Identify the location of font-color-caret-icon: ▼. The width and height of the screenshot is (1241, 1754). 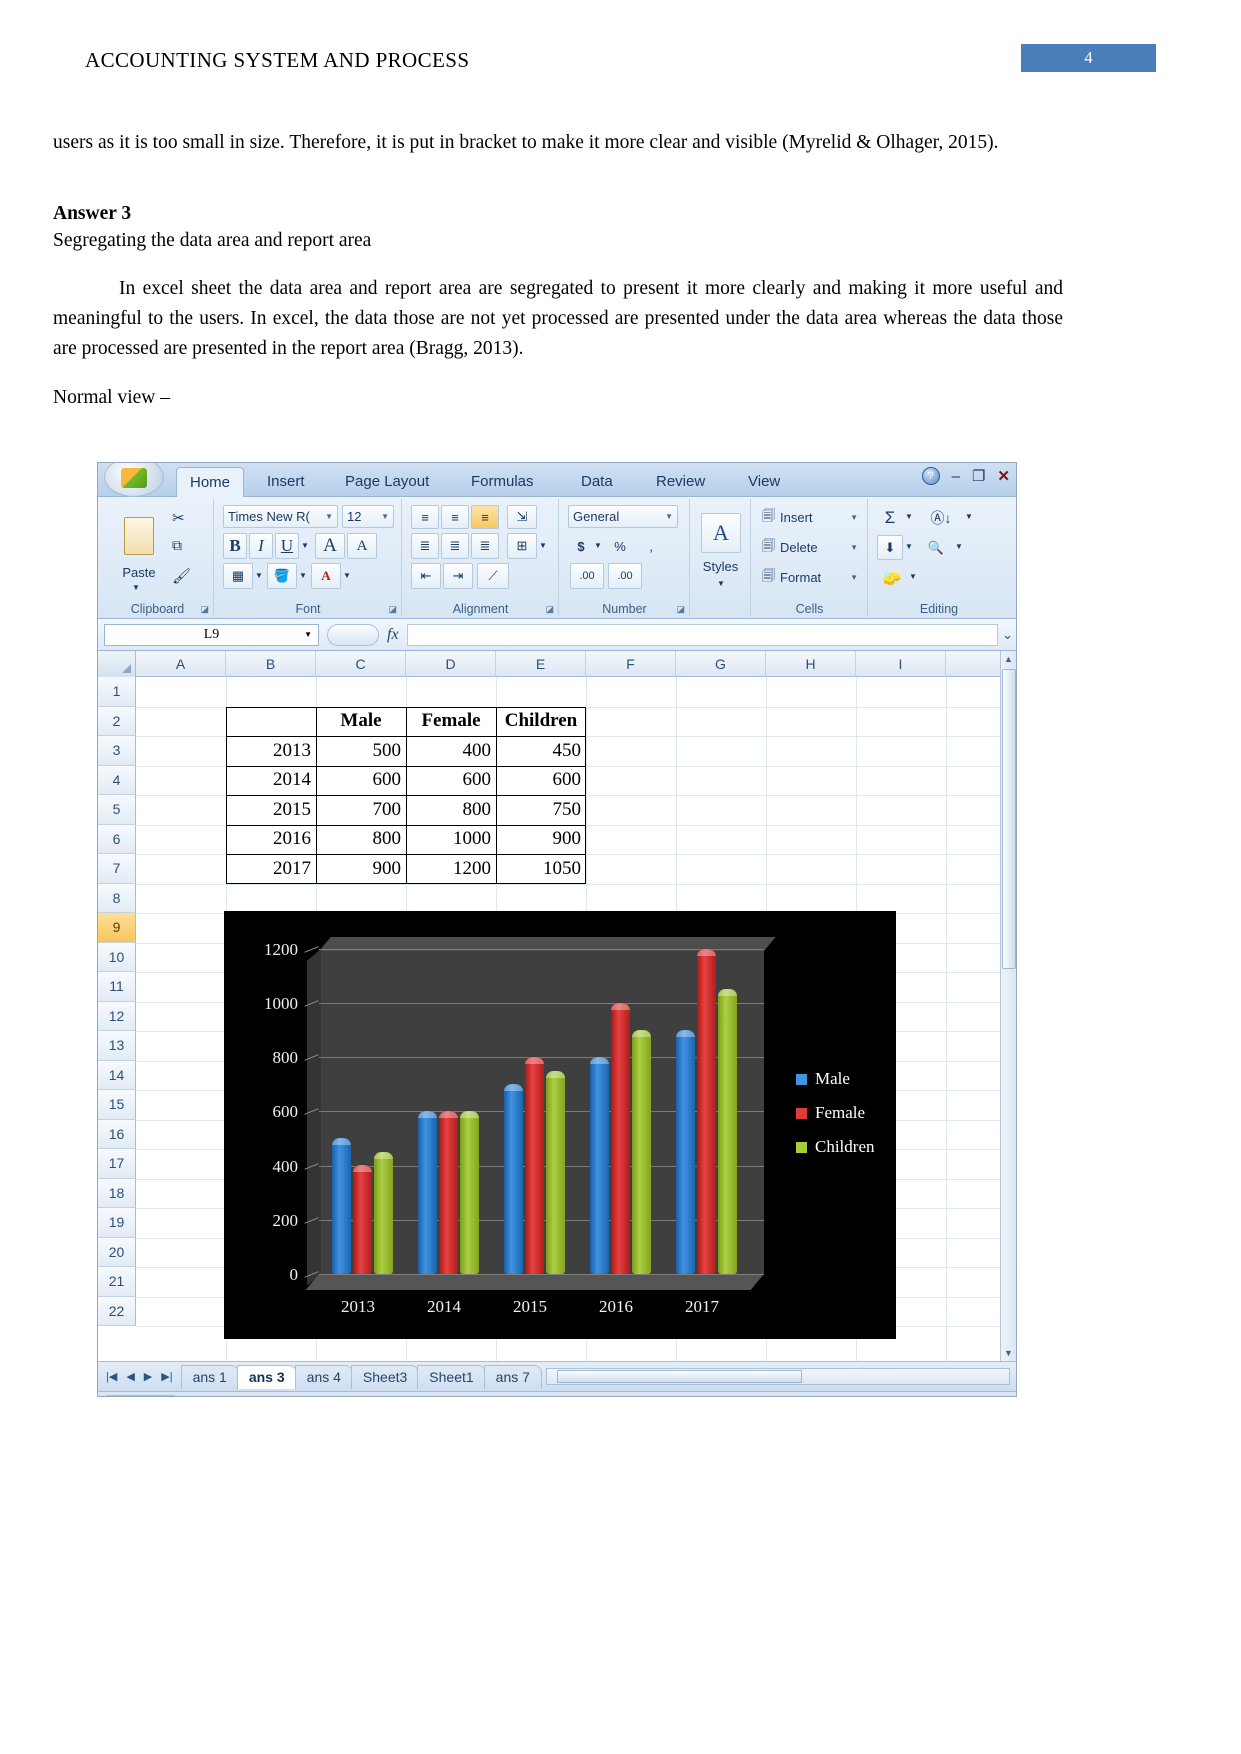
(347, 575).